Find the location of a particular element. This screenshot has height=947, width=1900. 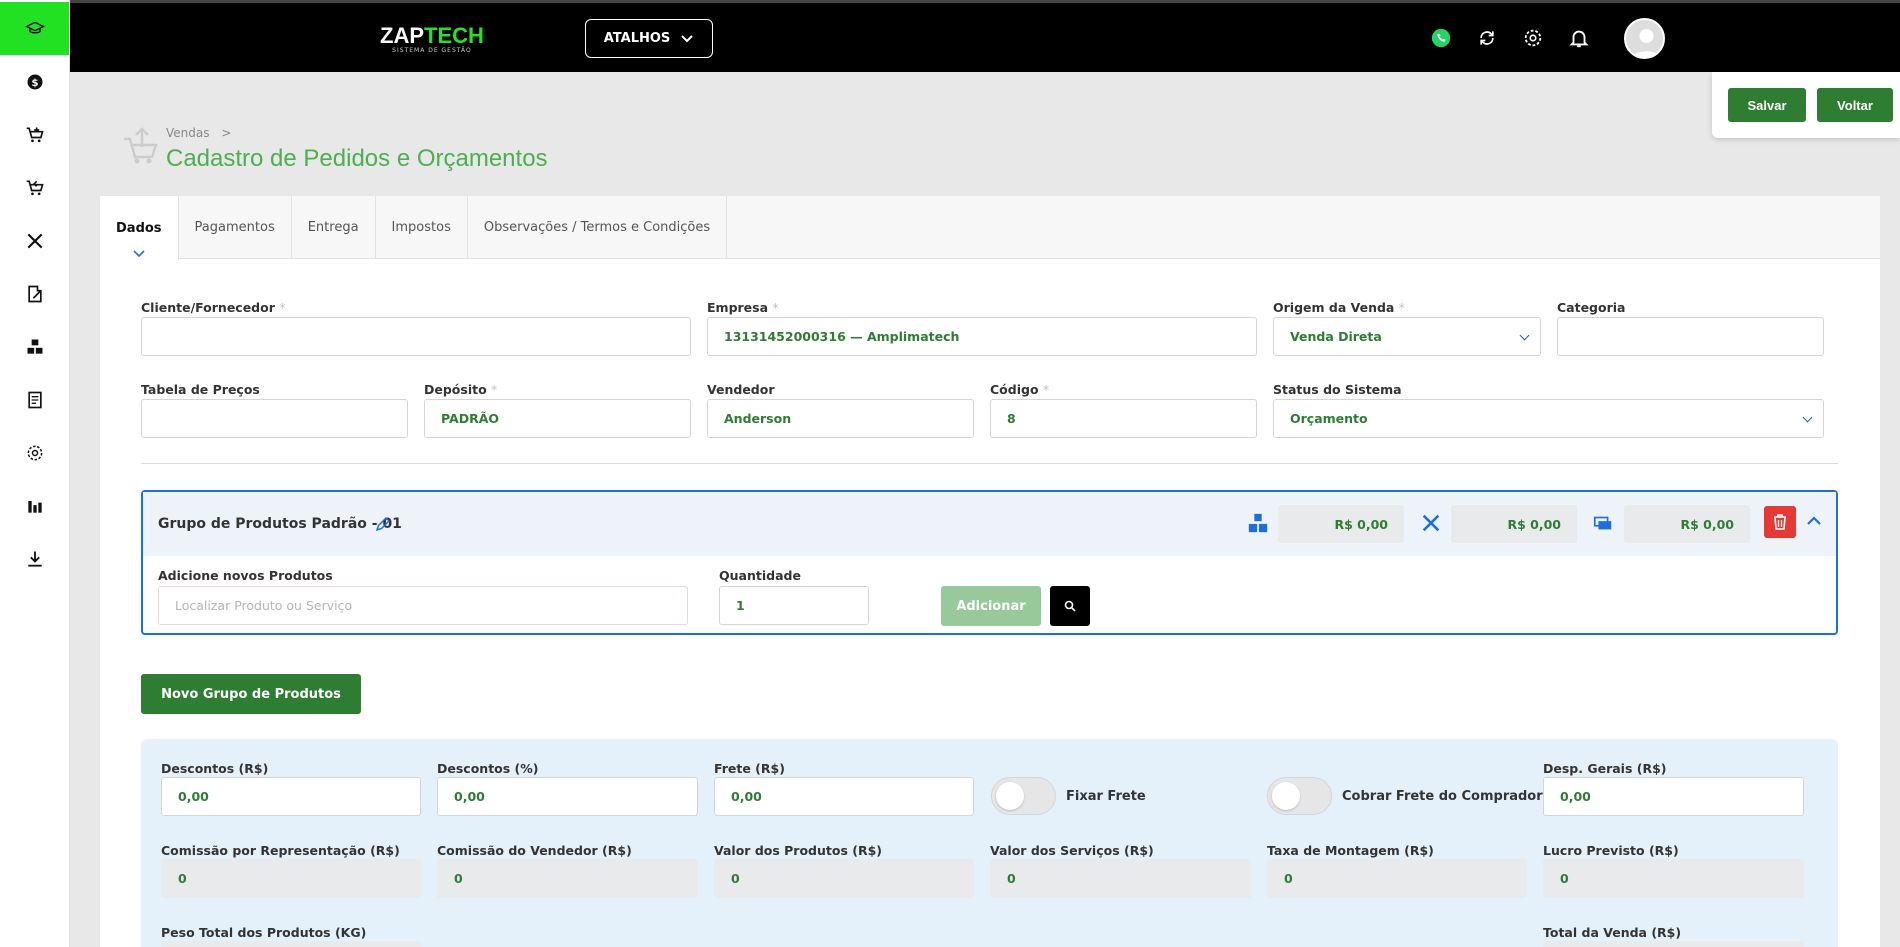

deposito-input: PADRÃO is located at coordinates (557, 418).